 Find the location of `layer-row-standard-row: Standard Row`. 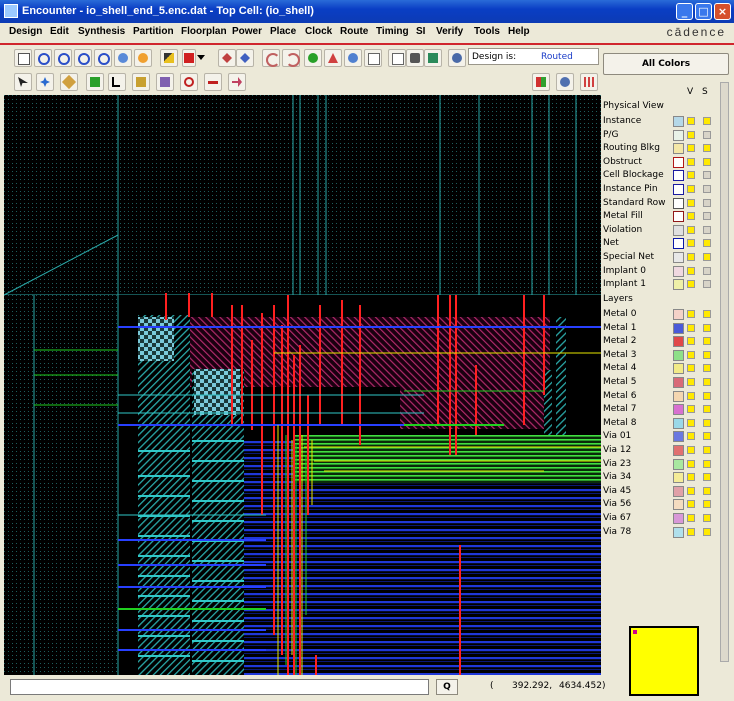

layer-row-standard-row: Standard Row is located at coordinates (661, 203).